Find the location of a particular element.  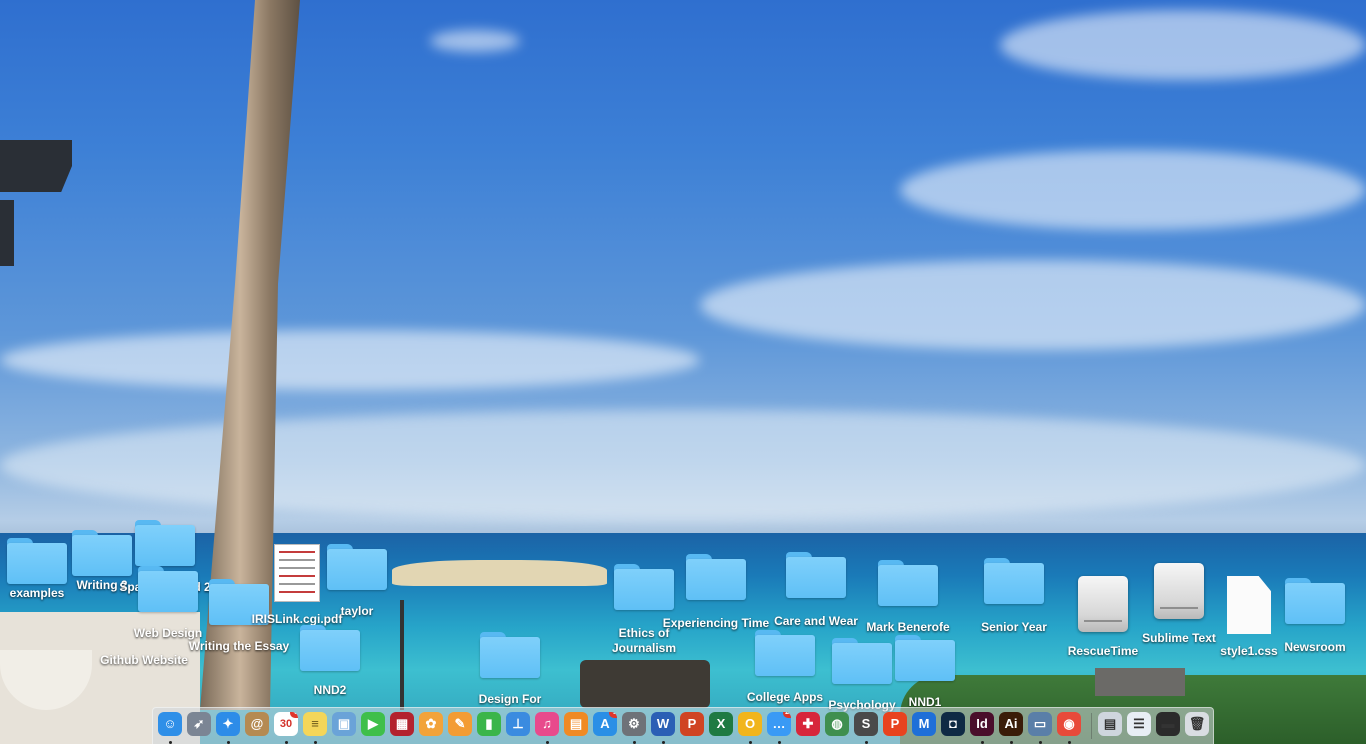

notification-badge: 25 is located at coordinates (787, 715).